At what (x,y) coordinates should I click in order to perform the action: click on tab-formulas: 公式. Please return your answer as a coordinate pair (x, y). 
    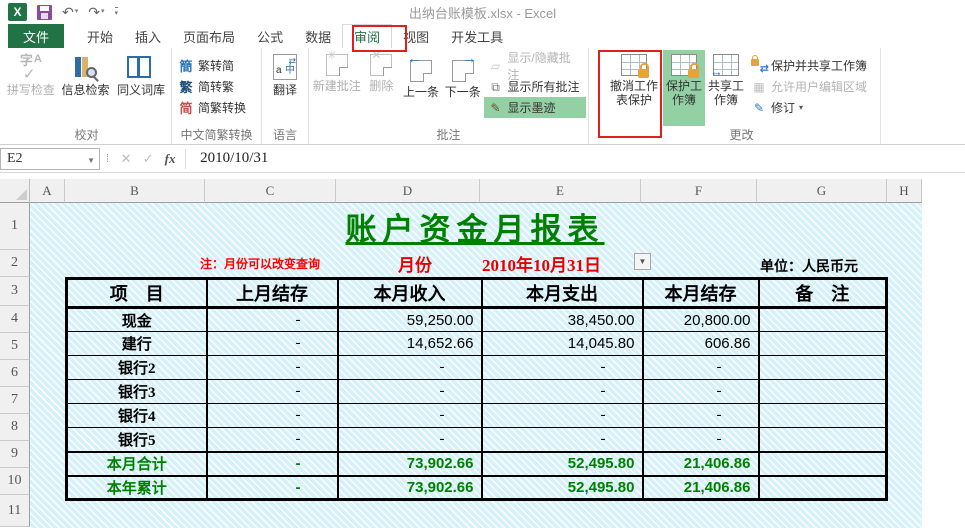
    Looking at the image, I should click on (270, 36).